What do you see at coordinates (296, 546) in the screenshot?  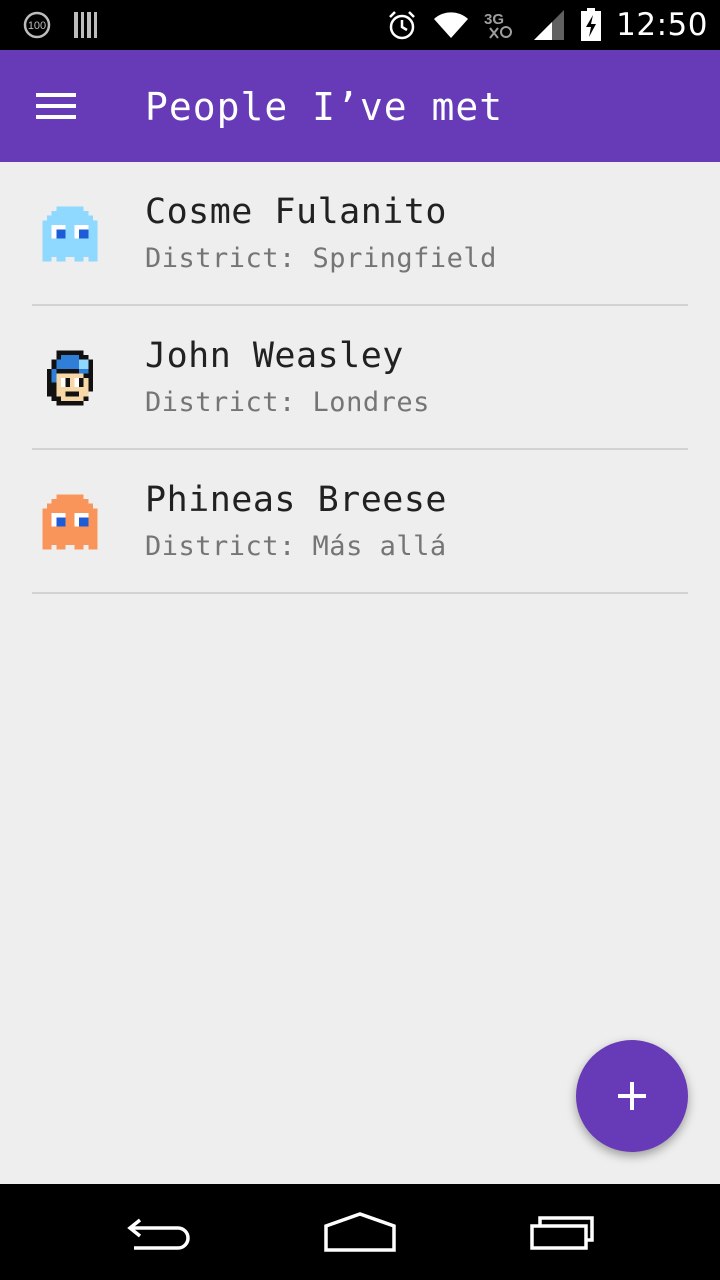 I see `person-district: District: Más allá` at bounding box center [296, 546].